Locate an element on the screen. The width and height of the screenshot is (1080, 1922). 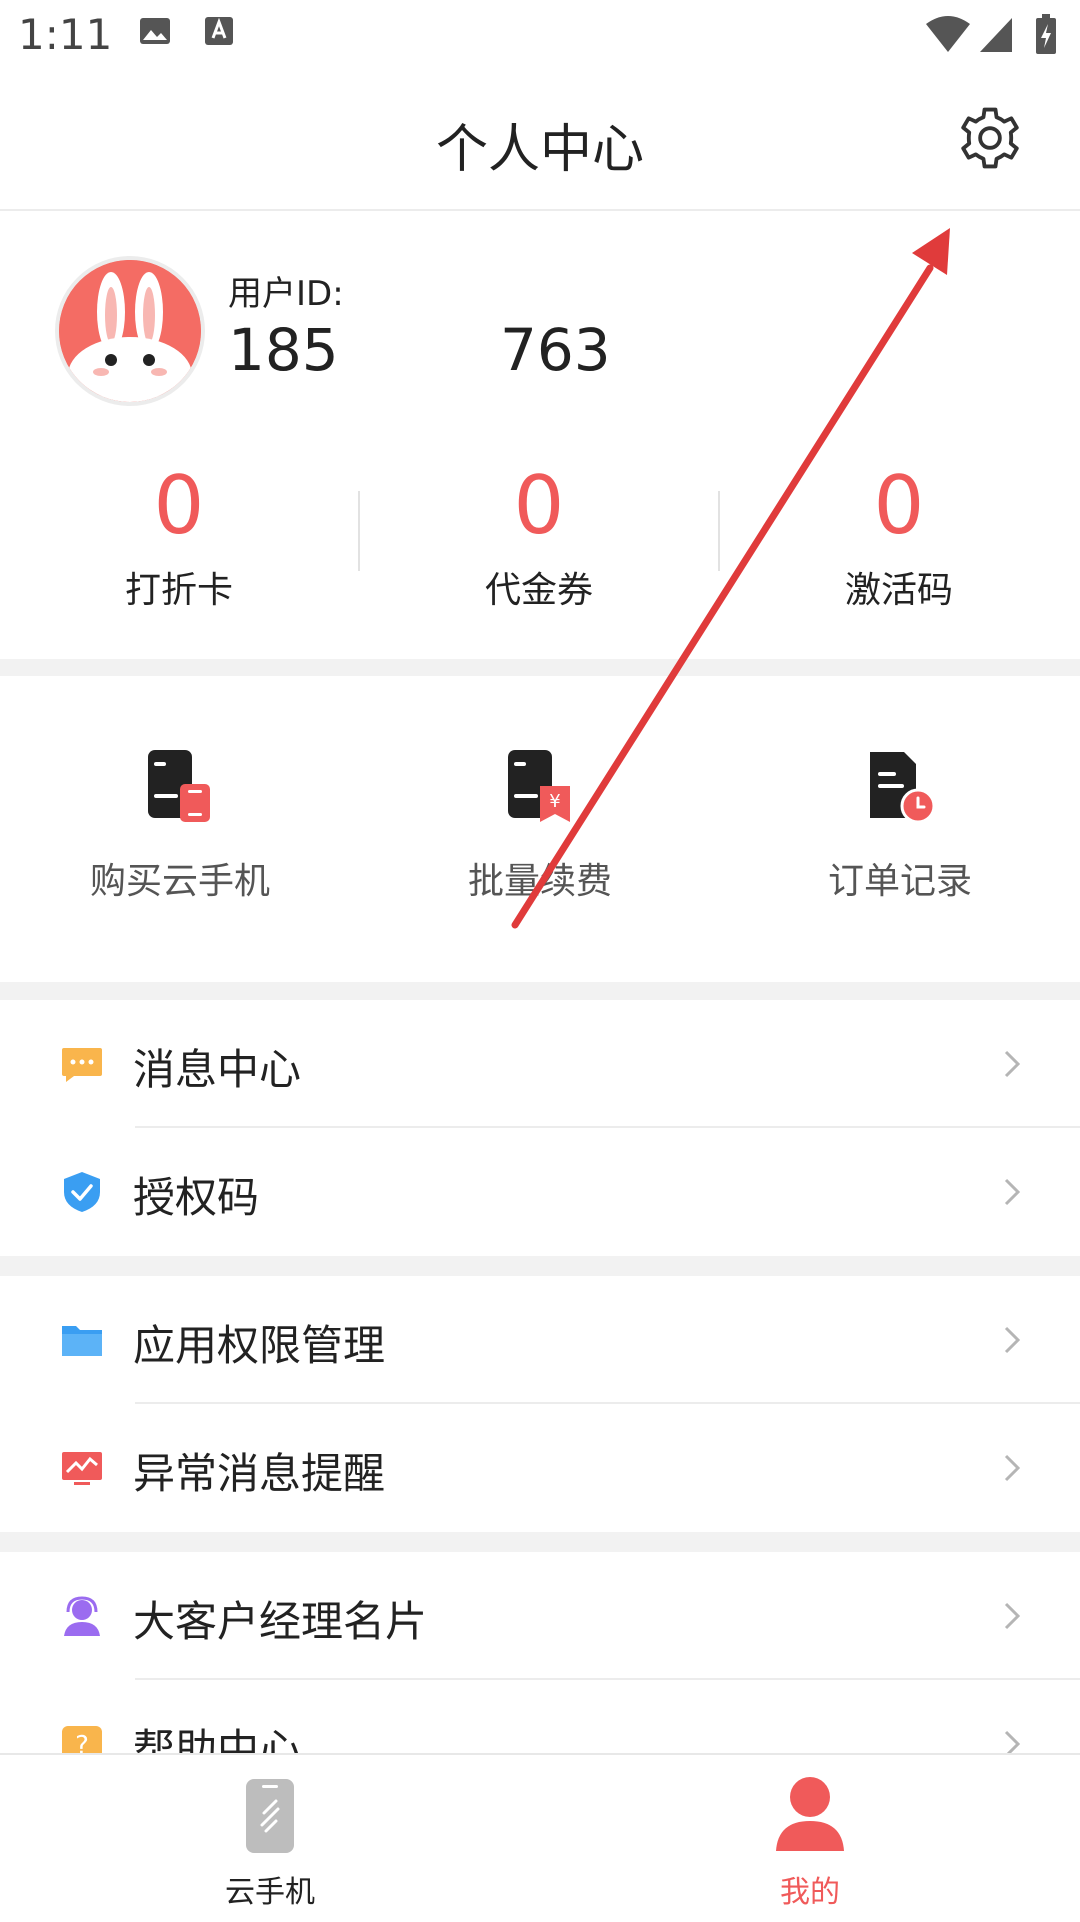
auth-code-label: 授权码 is located at coordinates (196, 1197).